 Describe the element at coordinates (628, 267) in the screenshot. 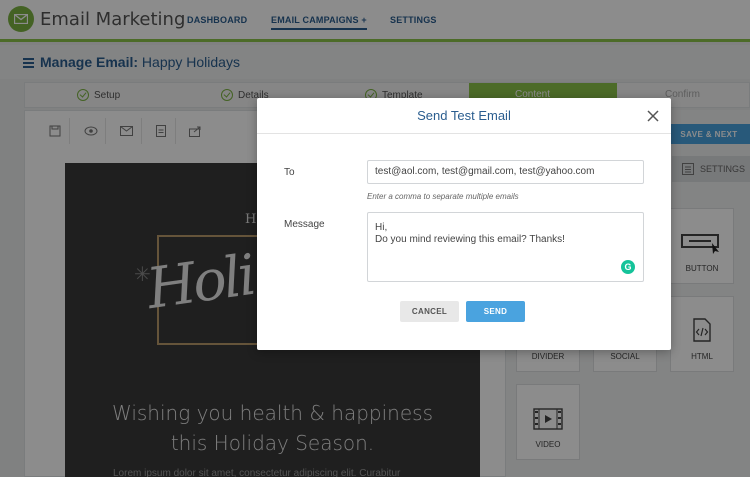

I see `grammarly-icon: G` at that location.